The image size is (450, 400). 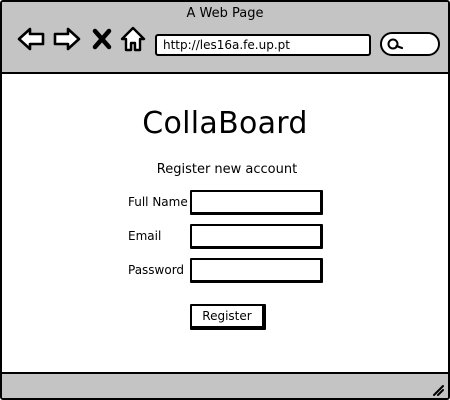 What do you see at coordinates (225, 385) in the screenshot?
I see `status-bar` at bounding box center [225, 385].